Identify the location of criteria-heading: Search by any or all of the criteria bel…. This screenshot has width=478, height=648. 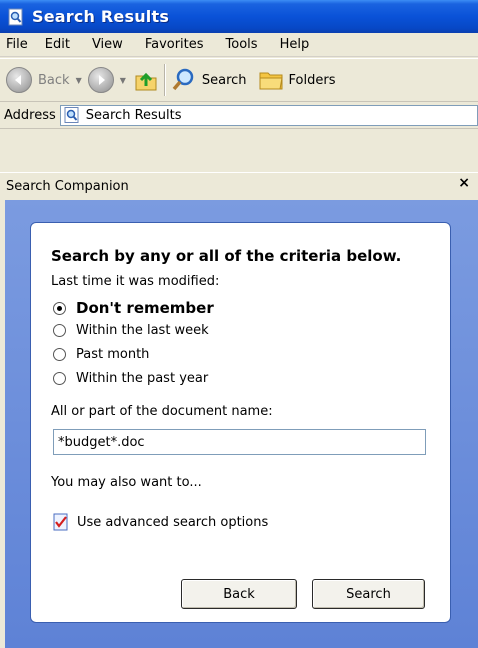
(226, 256).